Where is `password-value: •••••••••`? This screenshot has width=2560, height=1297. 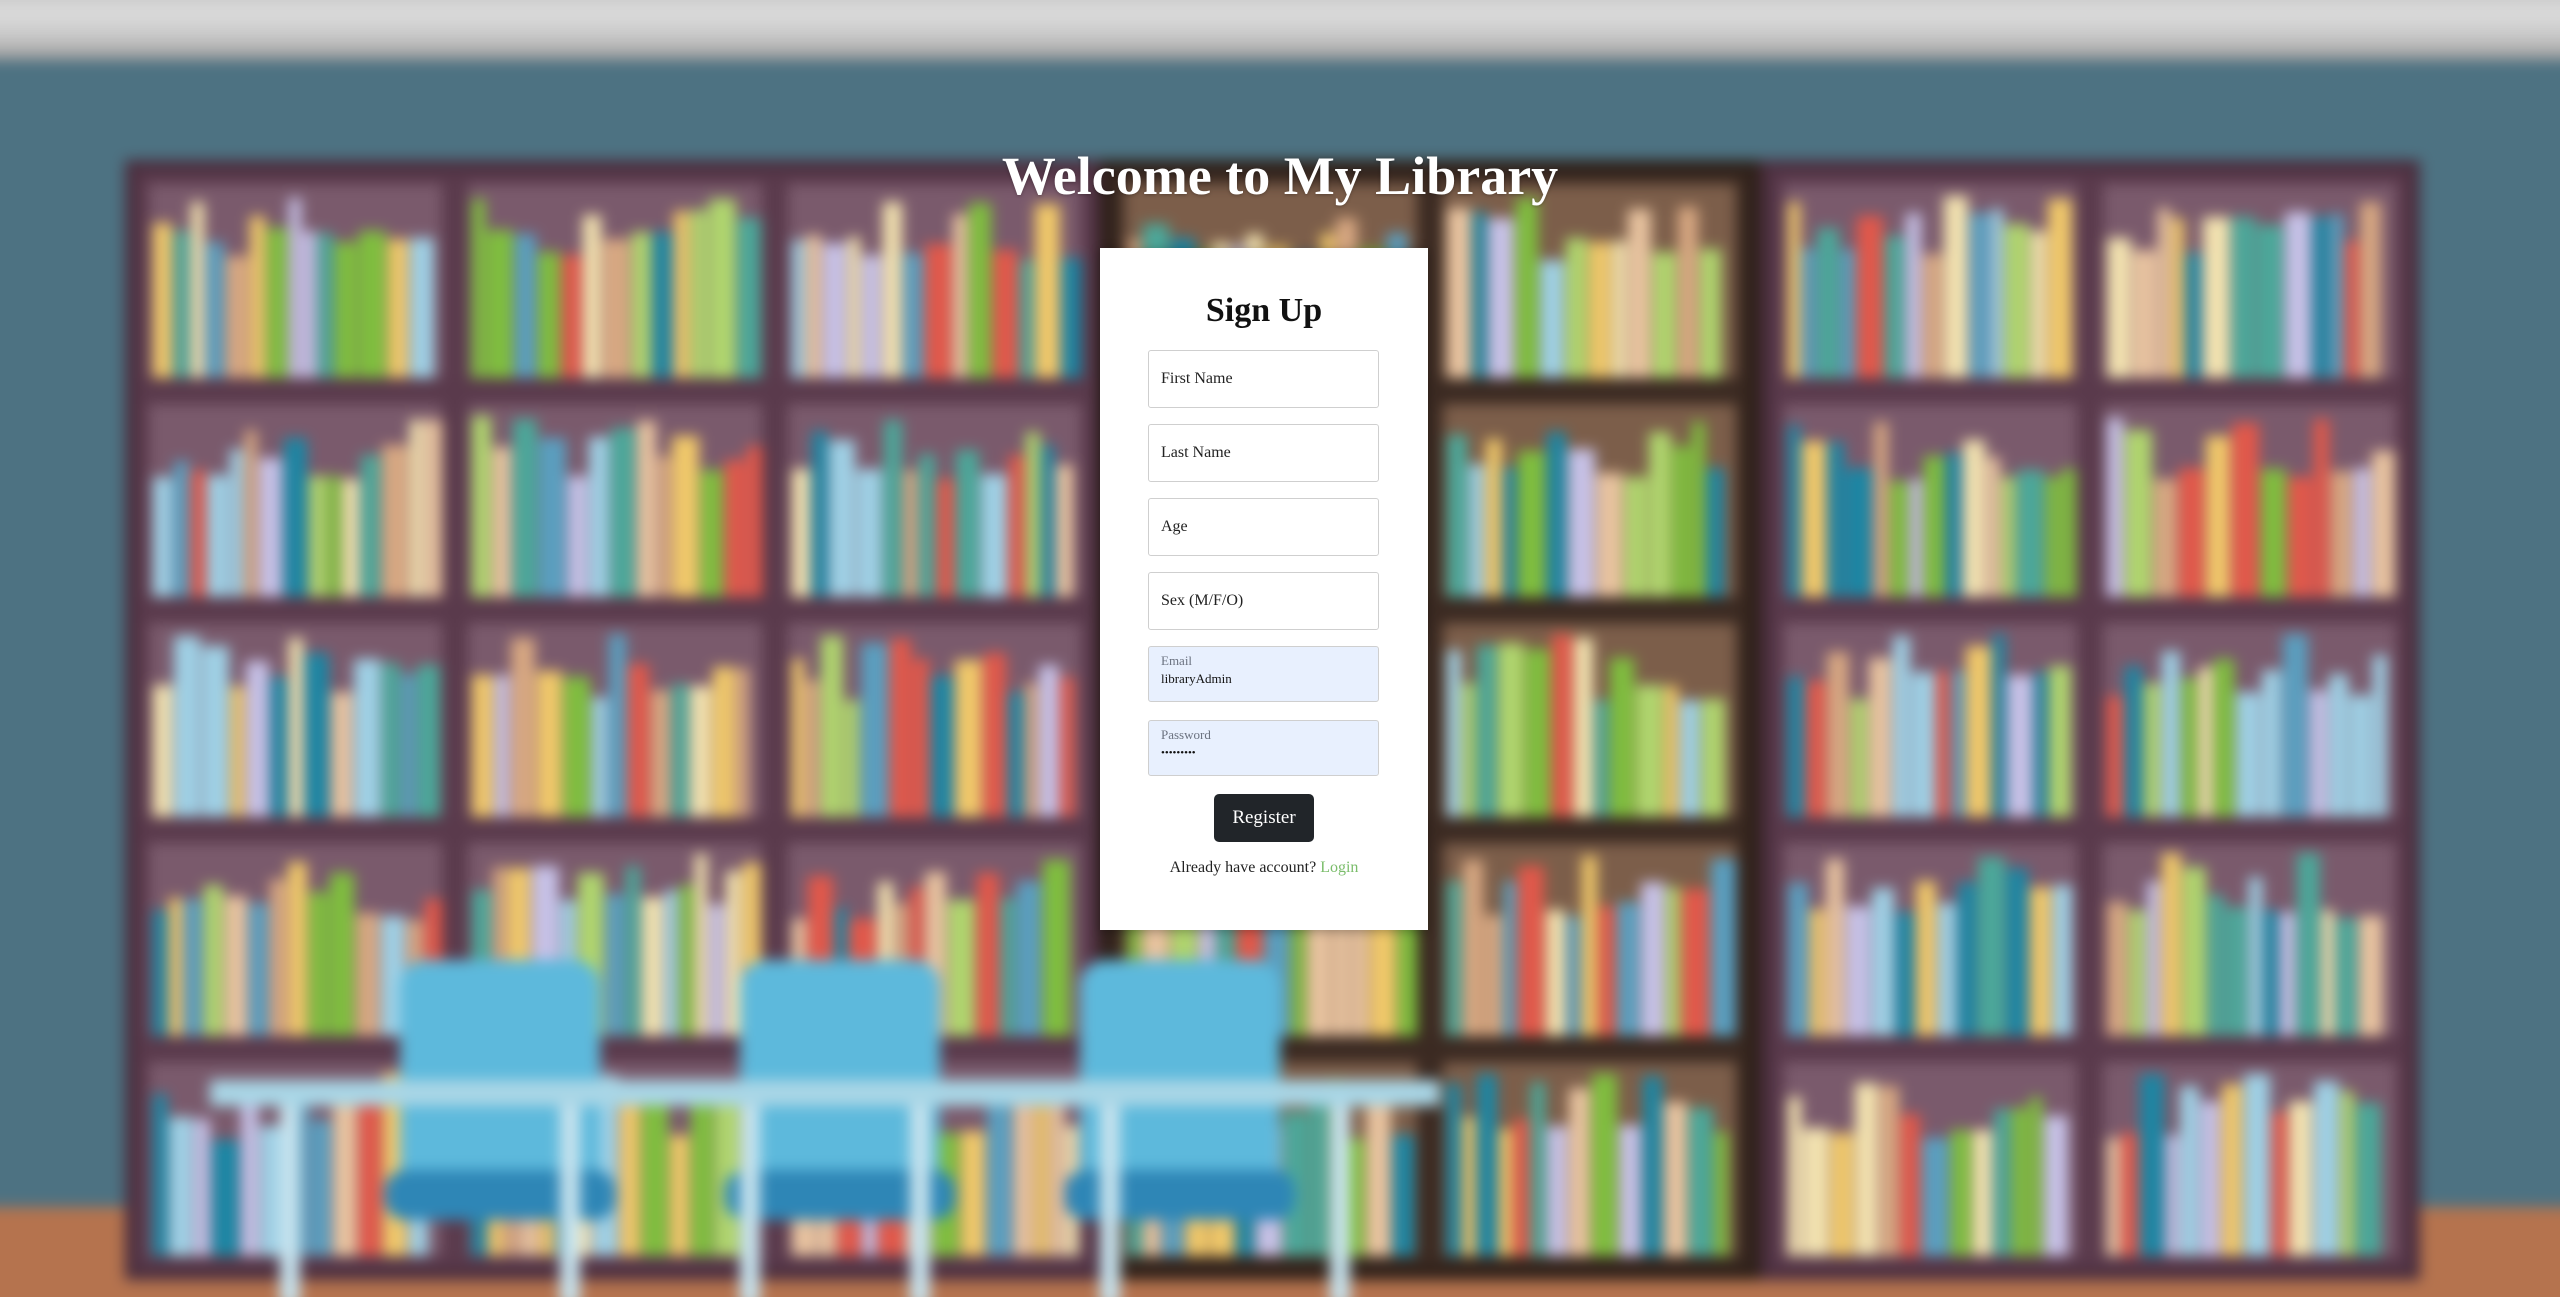 password-value: ••••••••• is located at coordinates (1178, 753).